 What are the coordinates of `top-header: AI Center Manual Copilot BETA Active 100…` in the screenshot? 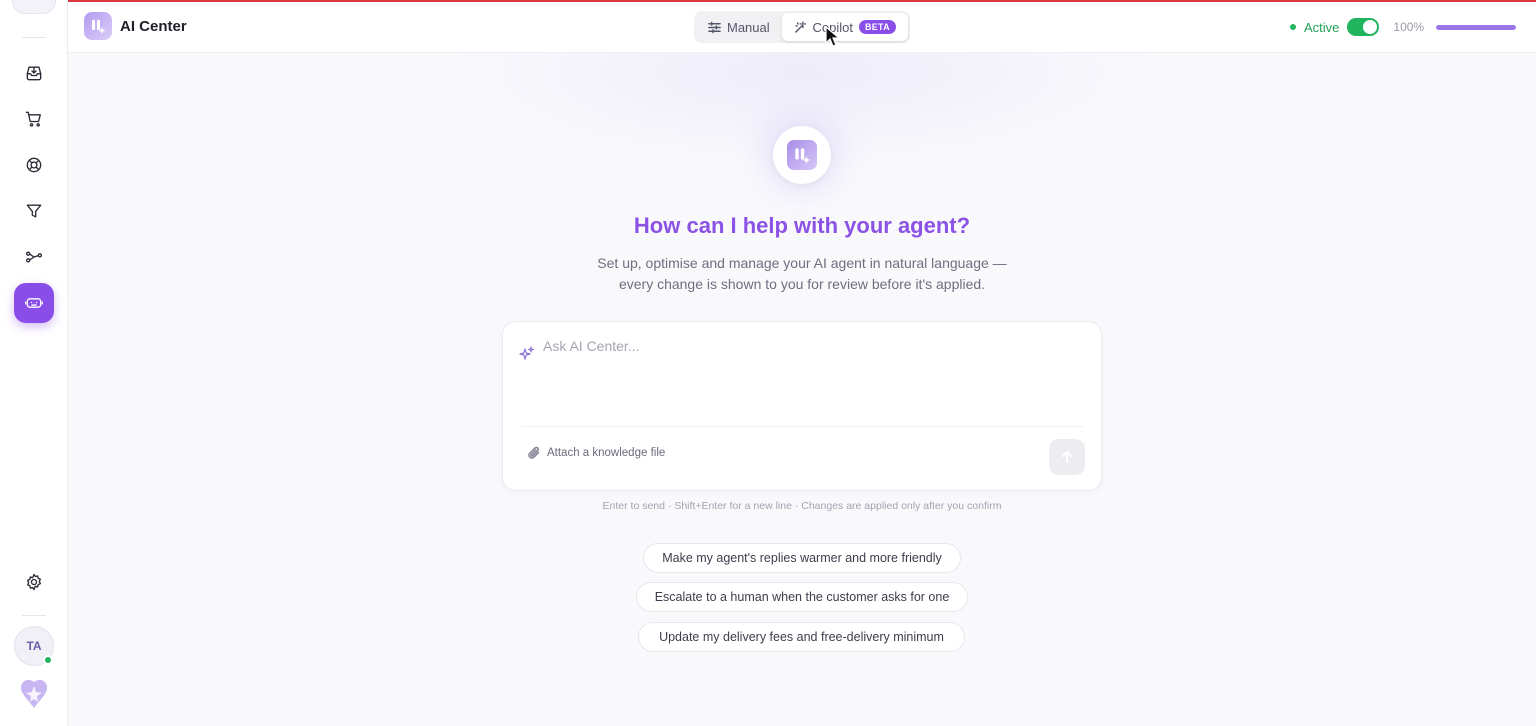 It's located at (802, 27).